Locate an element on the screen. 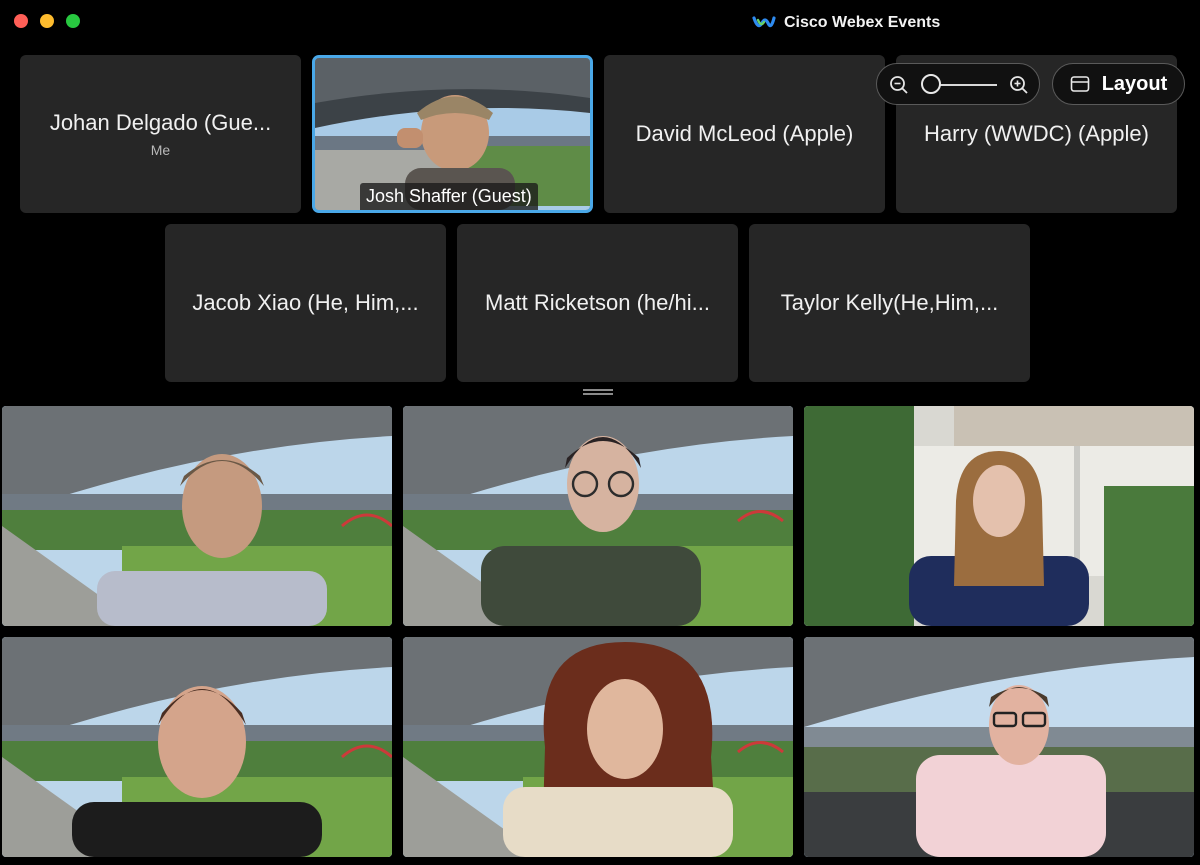 The image size is (1200, 865). participant-name: David McLeod (Apple) is located at coordinates (744, 133).